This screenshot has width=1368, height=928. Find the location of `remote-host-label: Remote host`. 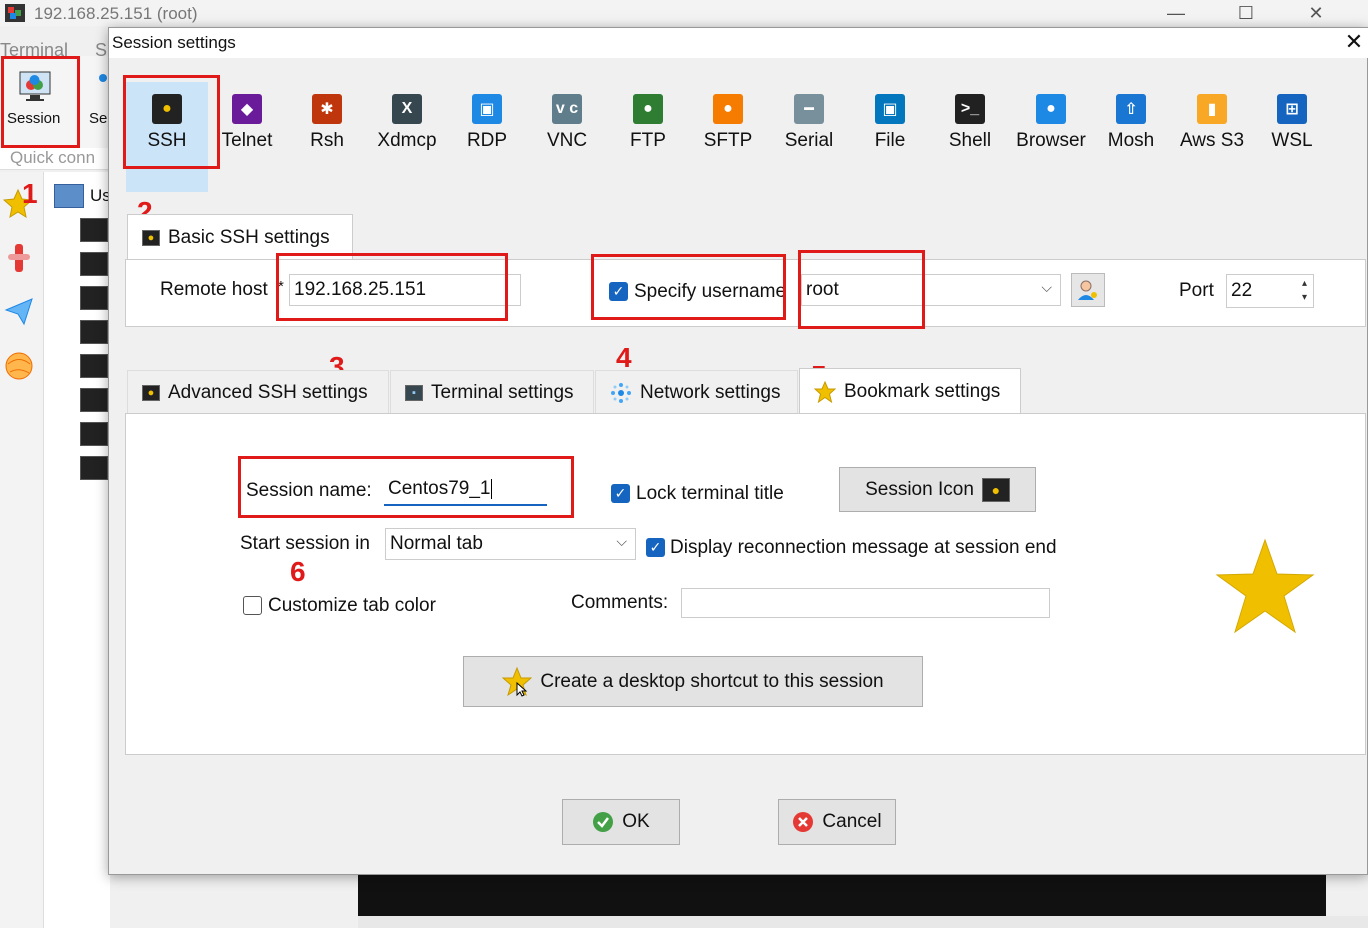

remote-host-label: Remote host is located at coordinates (214, 289).